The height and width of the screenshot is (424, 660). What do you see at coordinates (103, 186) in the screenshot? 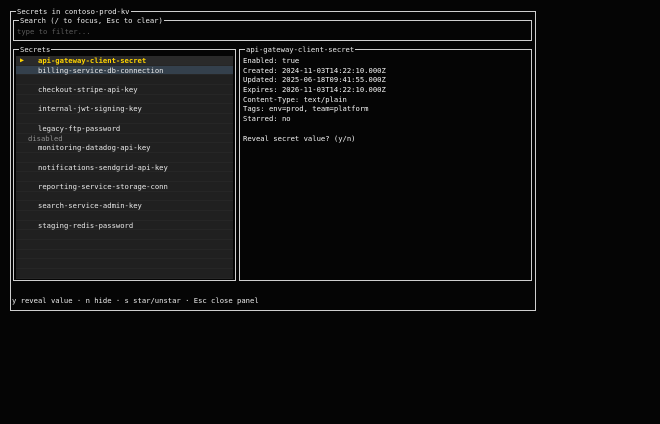
I see `secret-name: reporting-service-storage-conn` at bounding box center [103, 186].